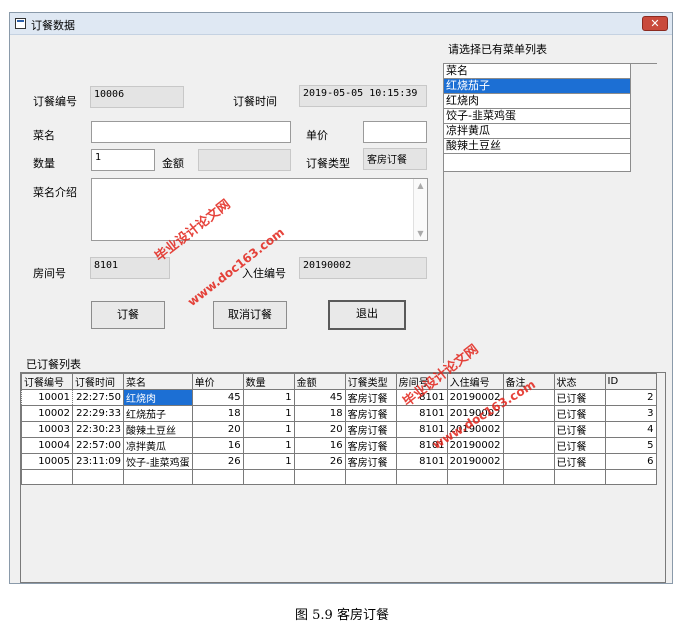 This screenshot has width=684, height=631. Describe the element at coordinates (158, 397) in the screenshot. I see `table-cell: 红烧肉` at that location.